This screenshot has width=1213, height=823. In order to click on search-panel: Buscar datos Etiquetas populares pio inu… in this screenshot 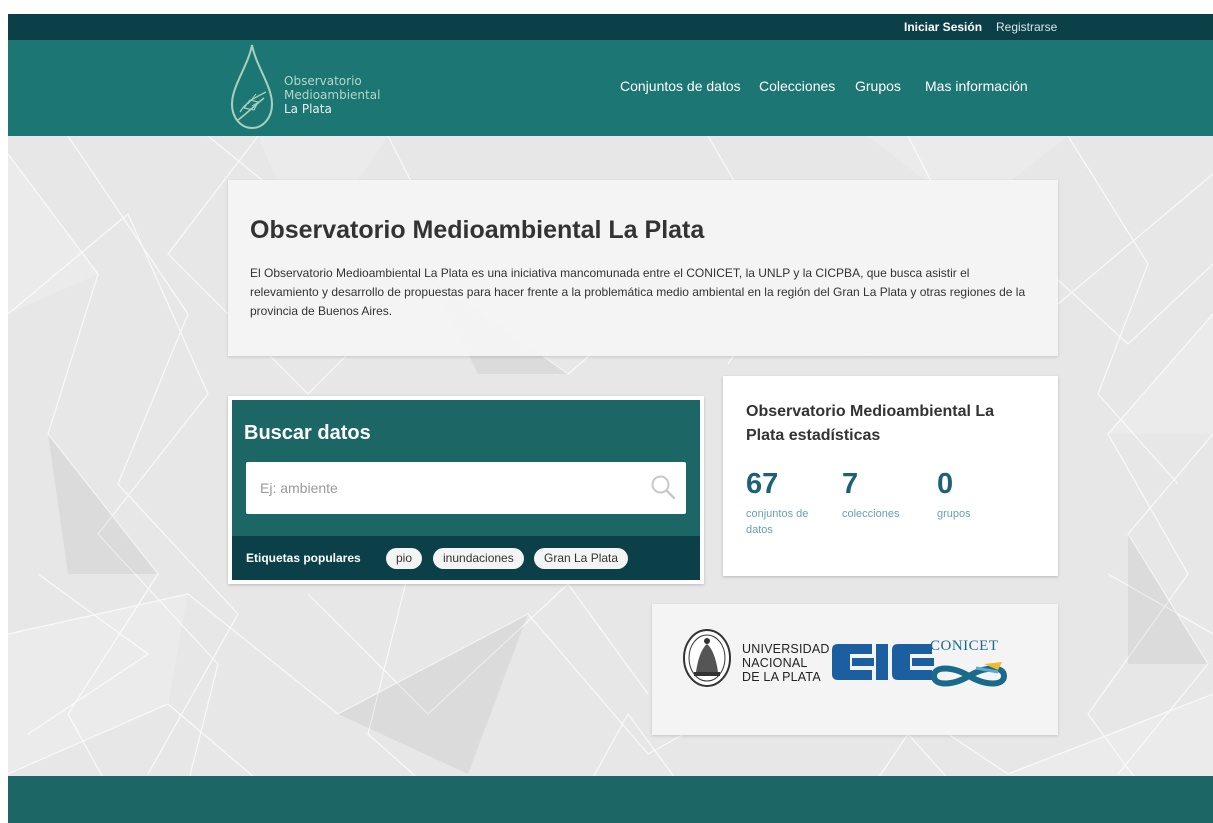, I will do `click(466, 490)`.